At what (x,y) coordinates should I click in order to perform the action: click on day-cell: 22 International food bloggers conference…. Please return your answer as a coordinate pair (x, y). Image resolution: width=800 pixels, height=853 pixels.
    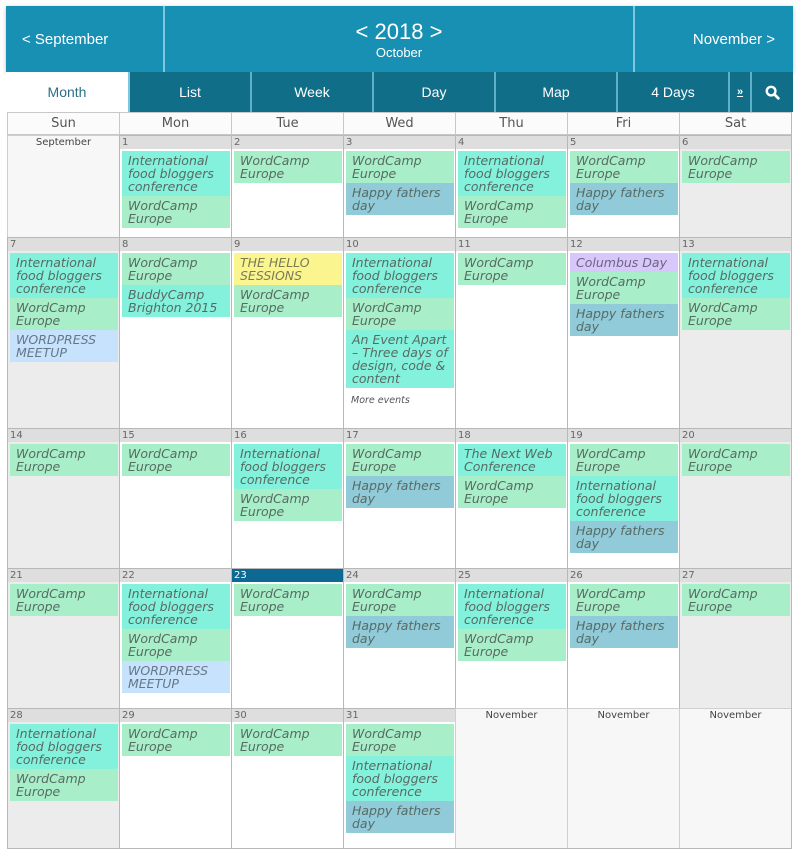
    Looking at the image, I should click on (175, 638).